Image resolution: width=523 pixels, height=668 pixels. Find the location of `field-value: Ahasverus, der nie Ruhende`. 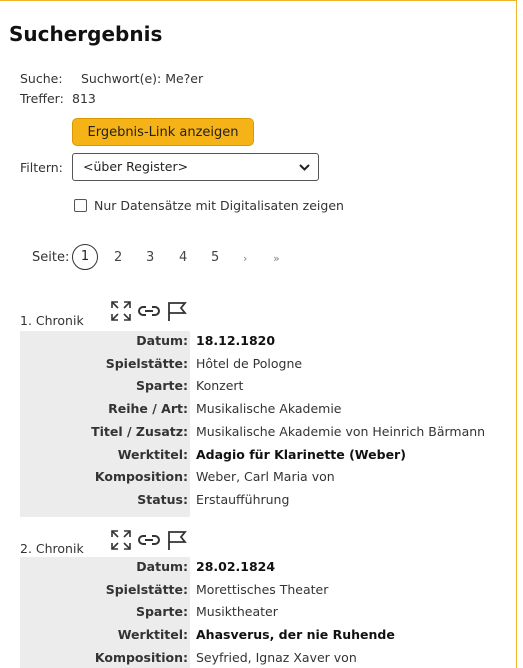

field-value: Ahasverus, der nie Ruhende is located at coordinates (295, 635).